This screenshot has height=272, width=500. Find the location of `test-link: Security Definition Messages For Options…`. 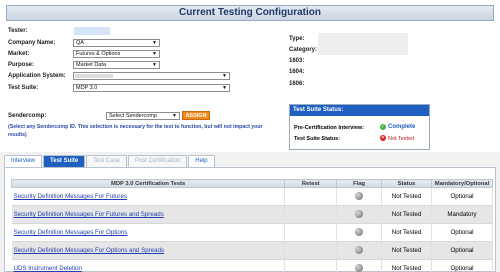

test-link: Security Definition Messages For Options… is located at coordinates (89, 250).